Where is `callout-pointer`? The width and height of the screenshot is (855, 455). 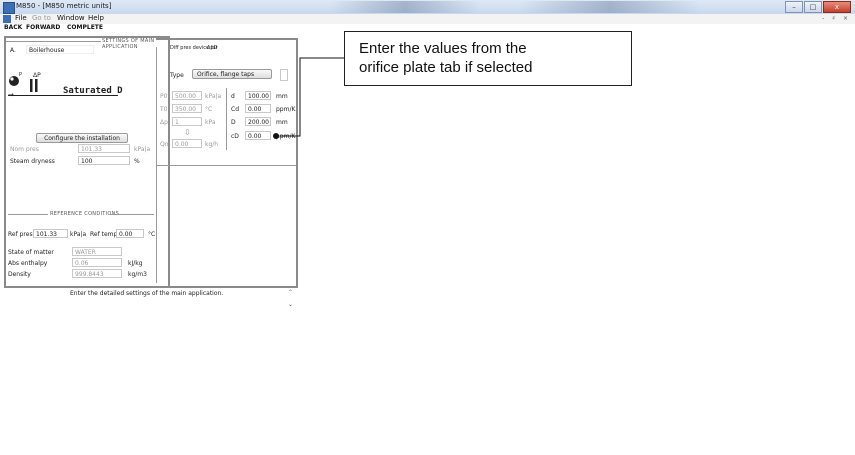
callout-pointer is located at coordinates (309, 98).